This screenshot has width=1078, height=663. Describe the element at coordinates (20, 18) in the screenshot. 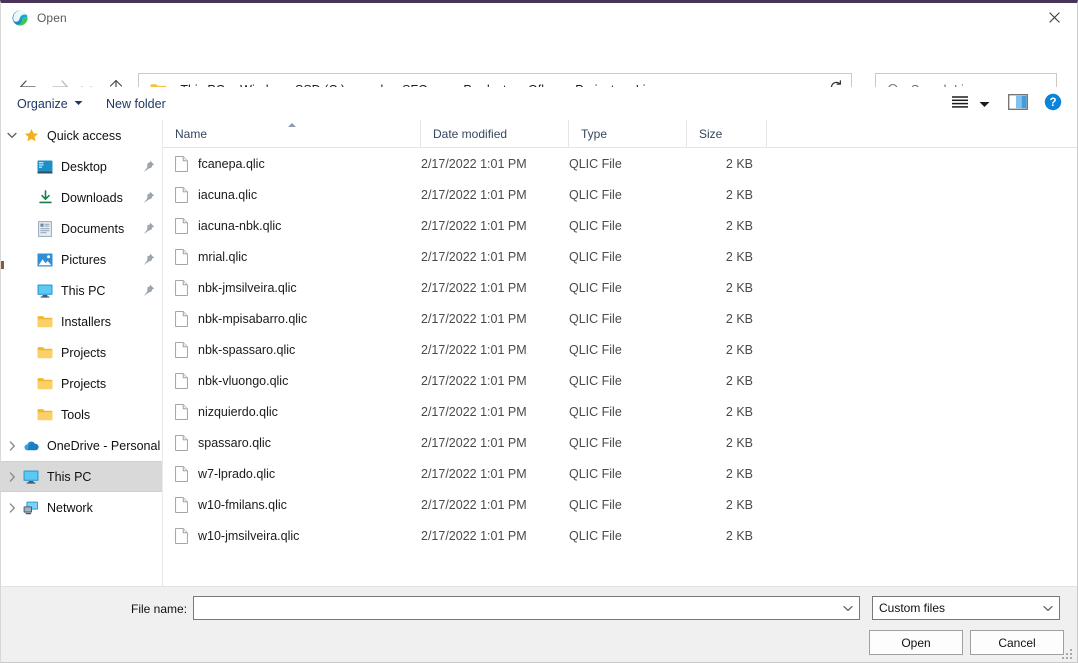

I see `edge-icon` at that location.